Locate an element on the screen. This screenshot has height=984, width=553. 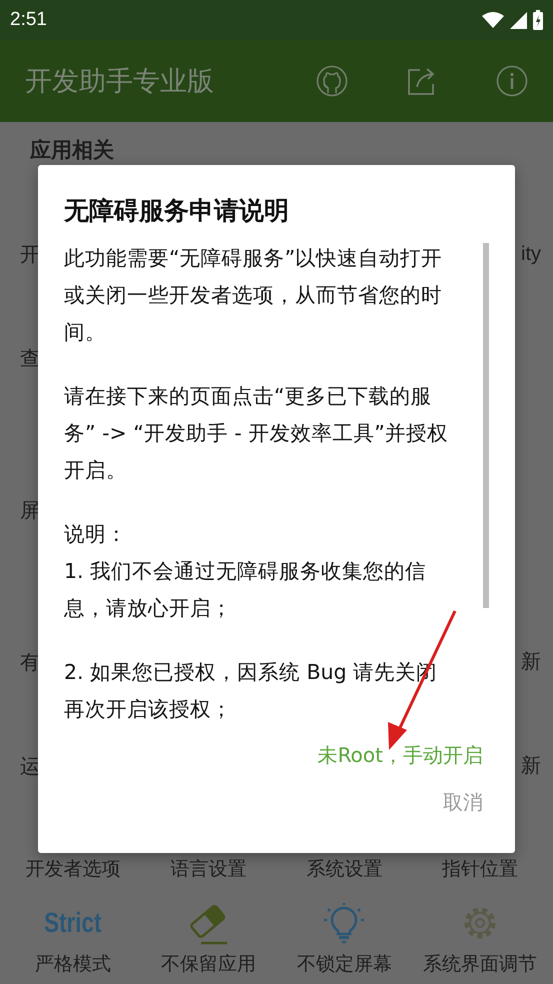
tool-label: 严格模式 is located at coordinates (72, 964).